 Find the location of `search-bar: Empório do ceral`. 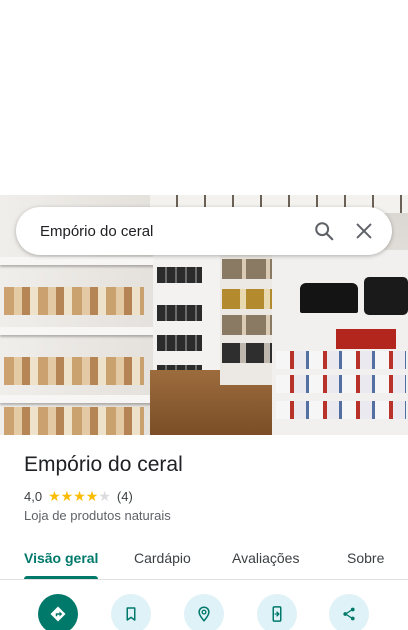

search-bar: Empório do ceral is located at coordinates (204, 231).